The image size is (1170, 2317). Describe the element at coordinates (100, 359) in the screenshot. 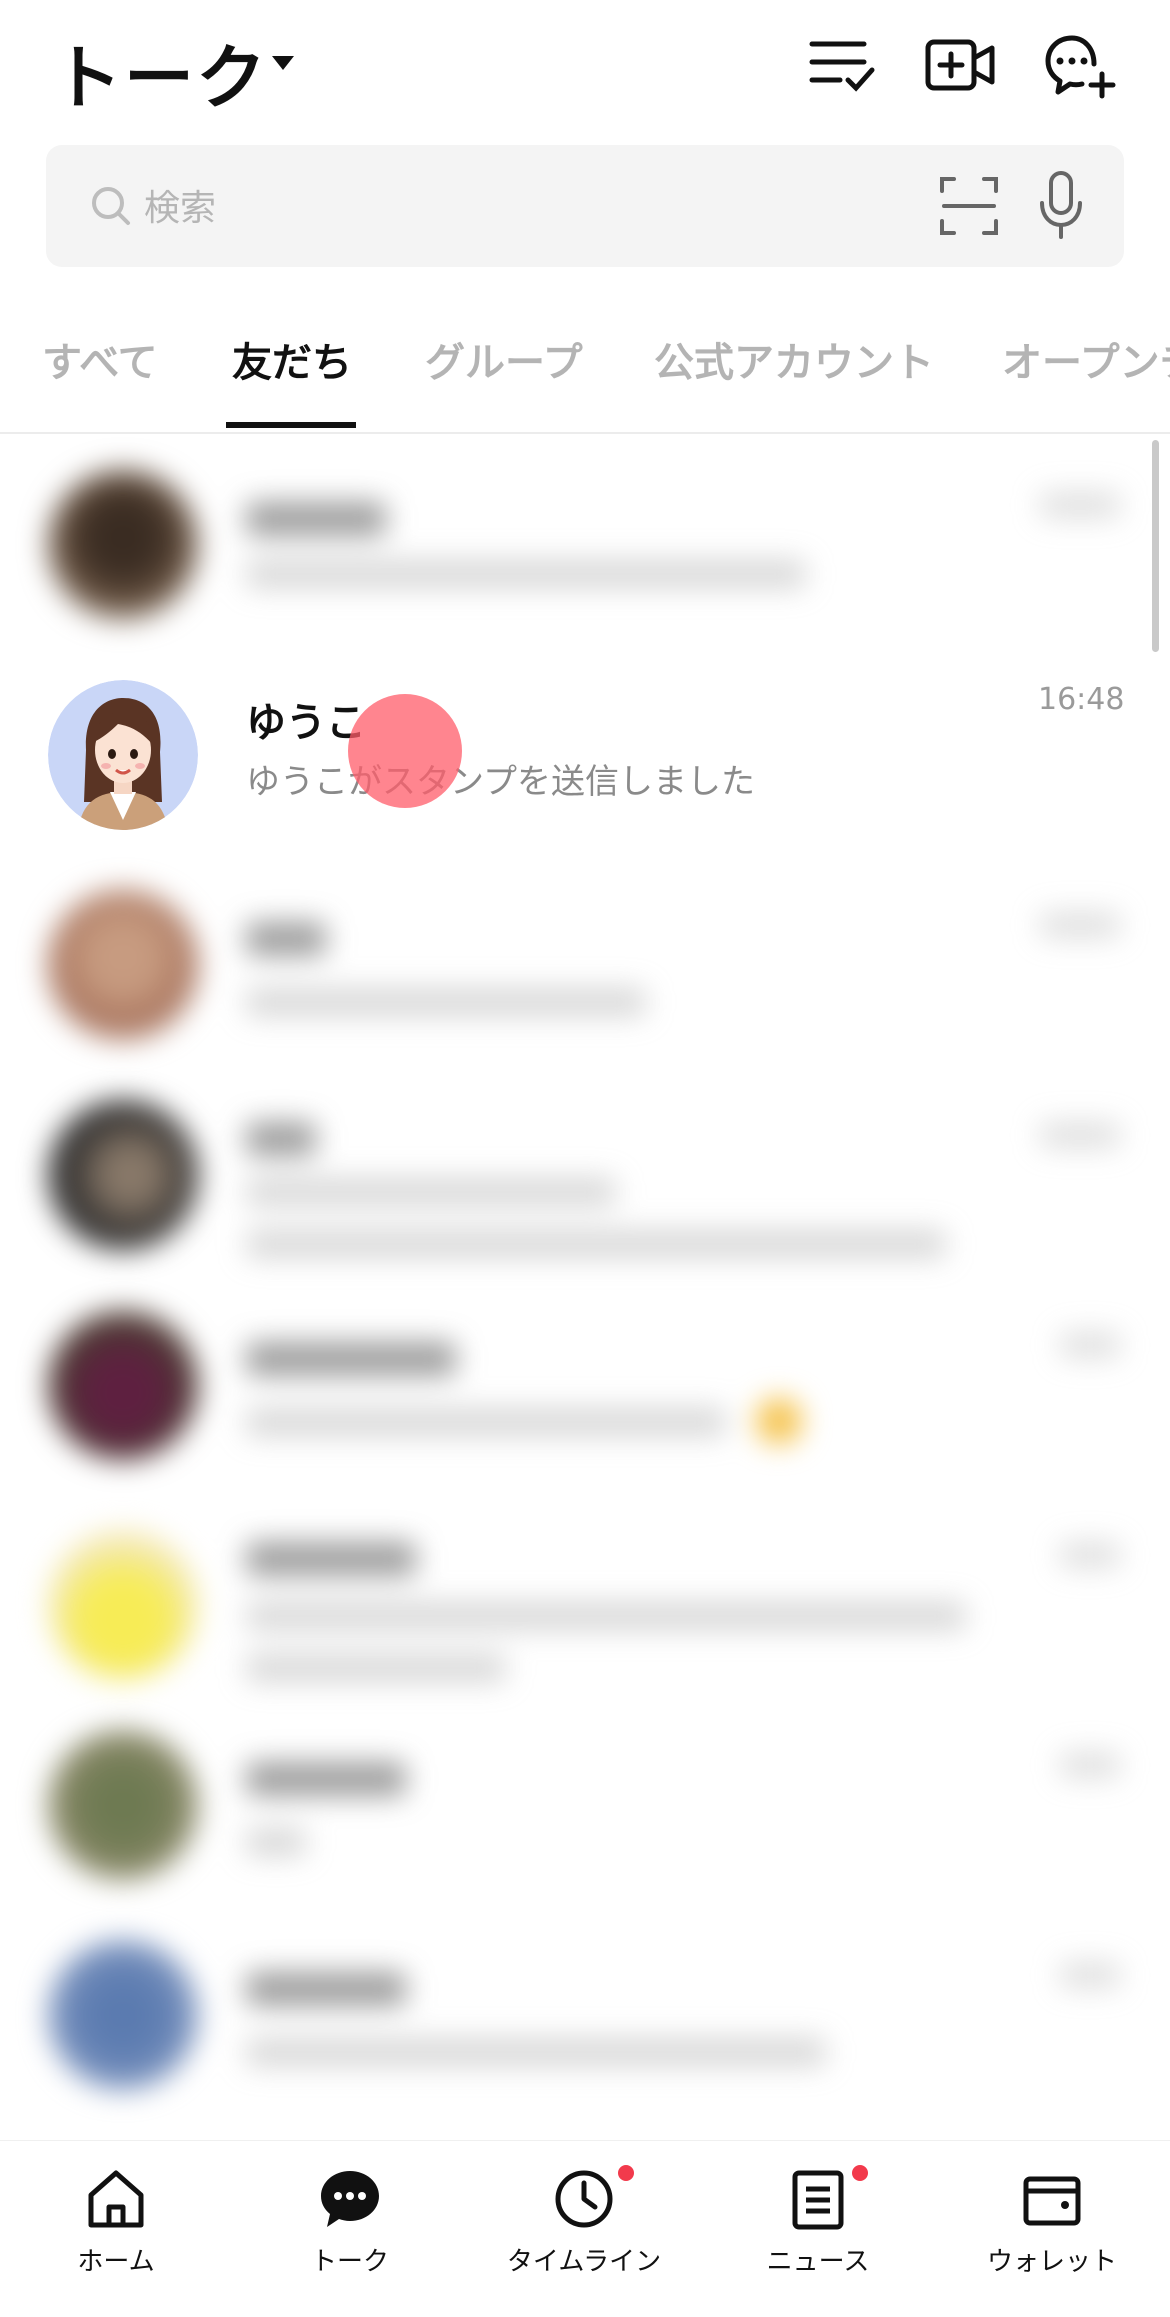

I see `tab-all: すべて` at that location.